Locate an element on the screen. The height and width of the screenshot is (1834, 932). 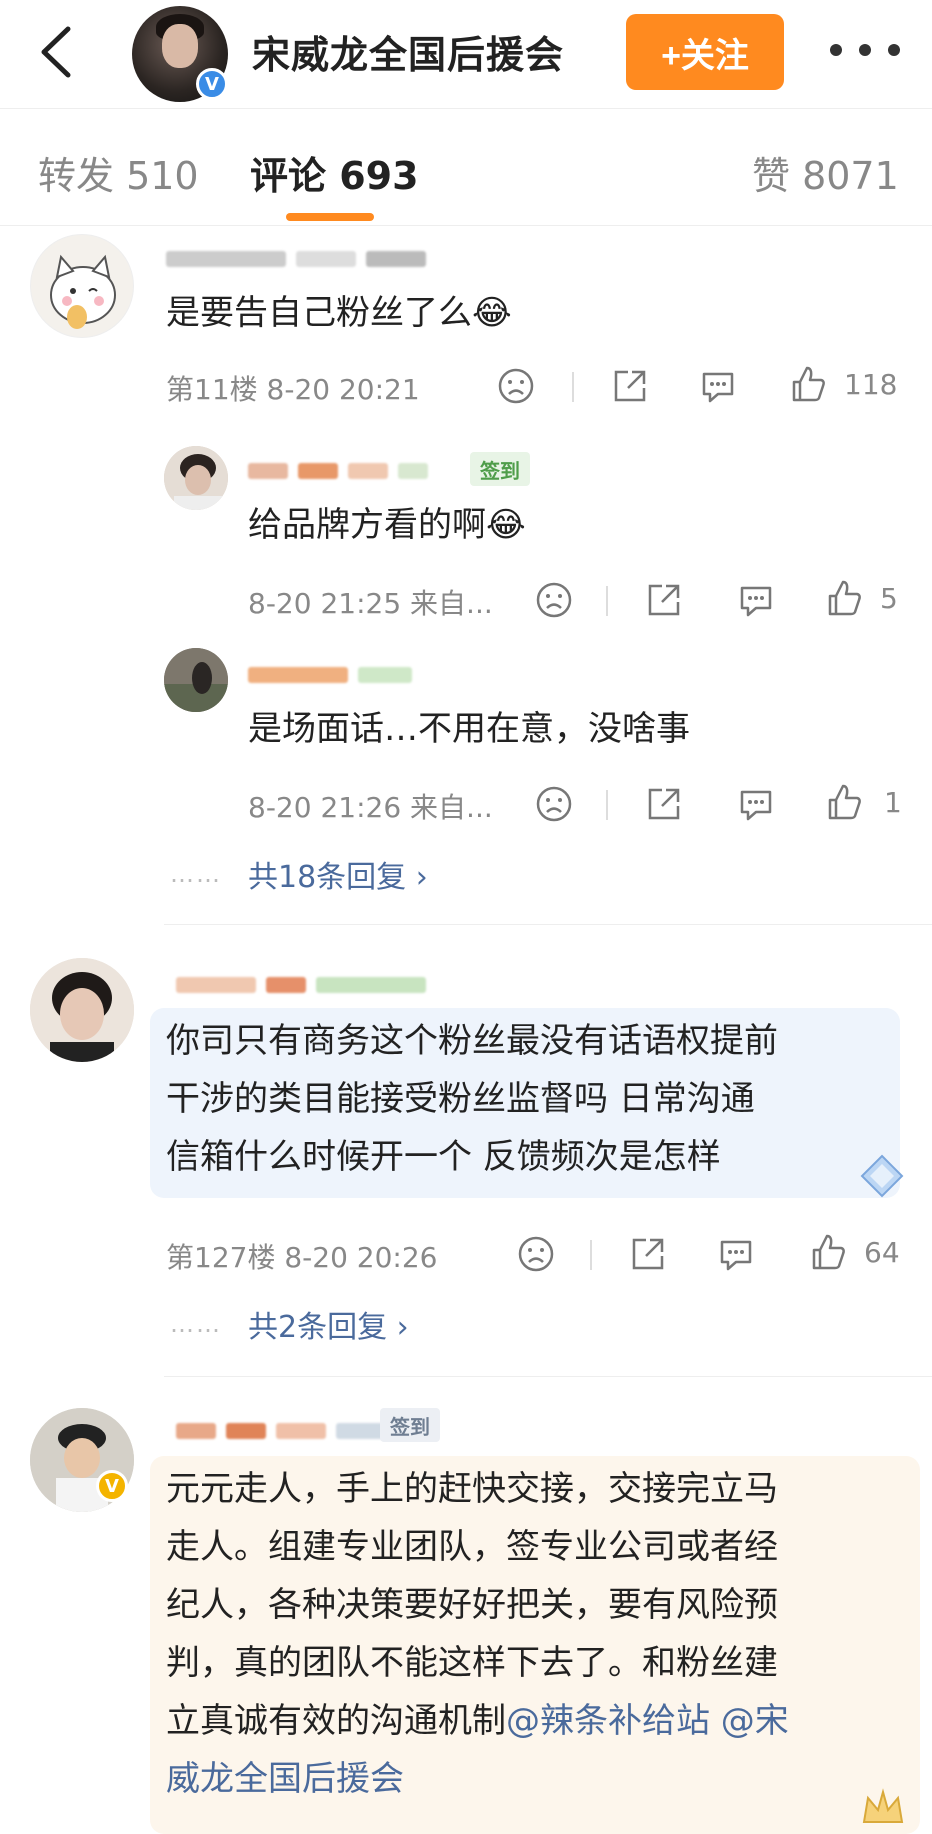
comment-meta: 第127楼 8-20 20:26 is located at coordinates (302, 1257).